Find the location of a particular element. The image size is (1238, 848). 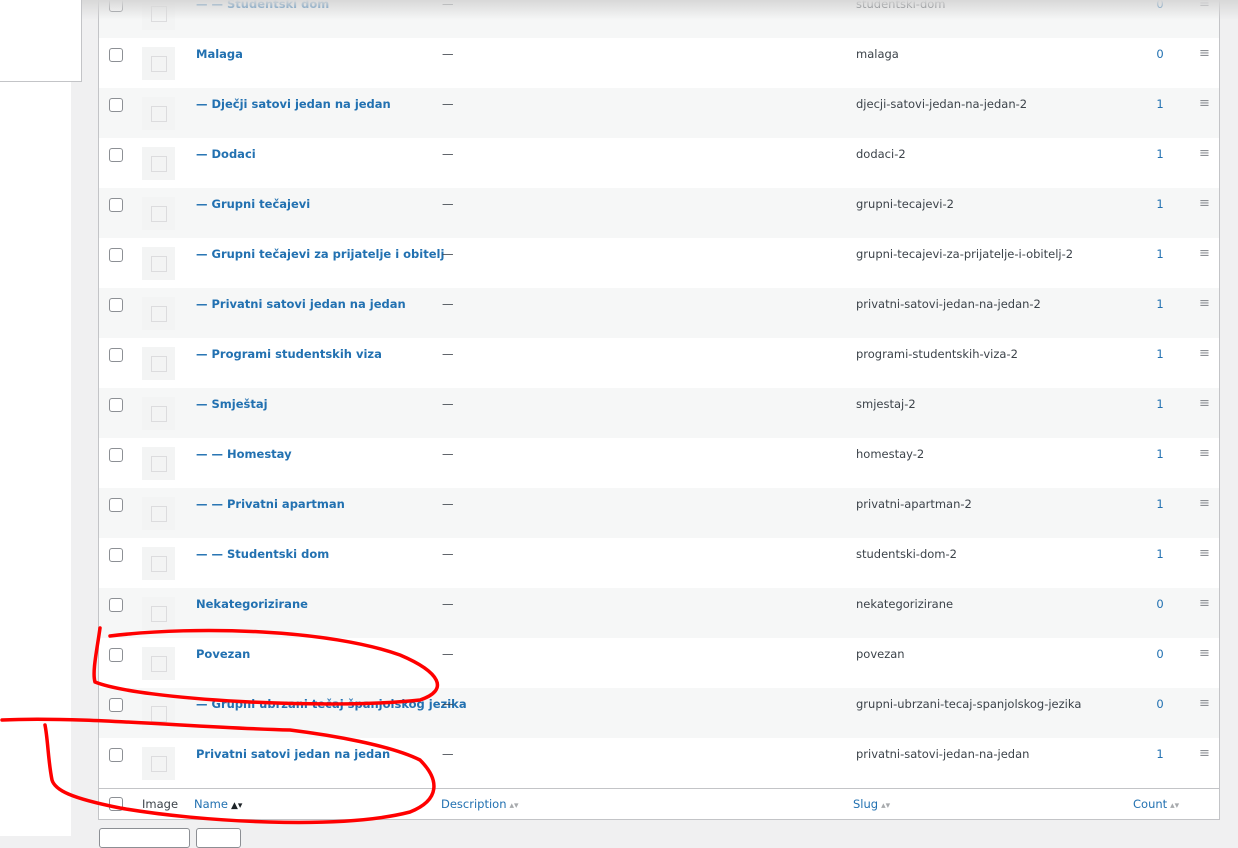

category-name-link: Nekategorizirane is located at coordinates (252, 604).